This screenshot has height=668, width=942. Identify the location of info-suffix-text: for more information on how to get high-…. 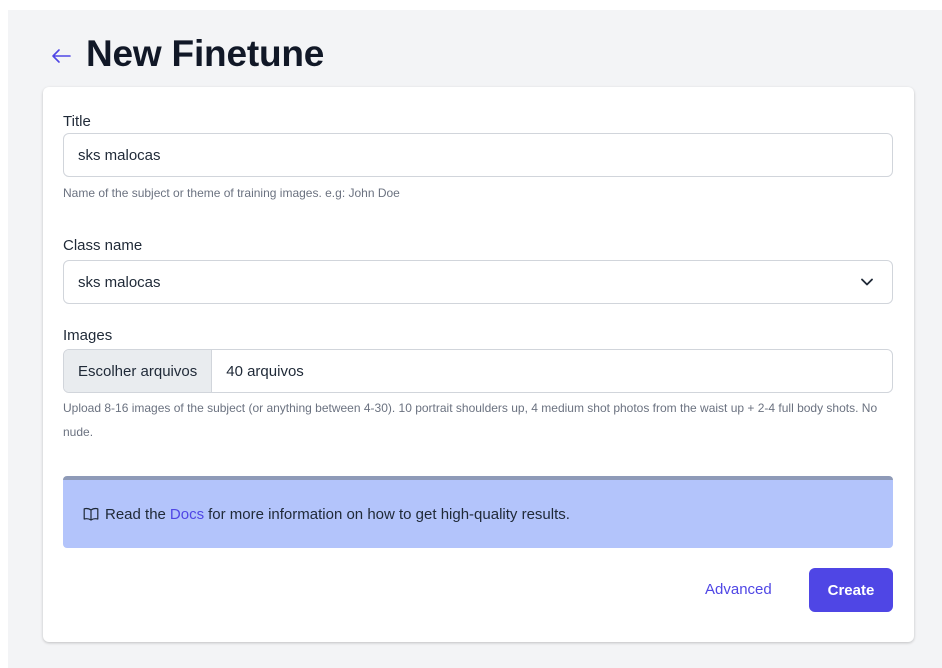
(389, 514).